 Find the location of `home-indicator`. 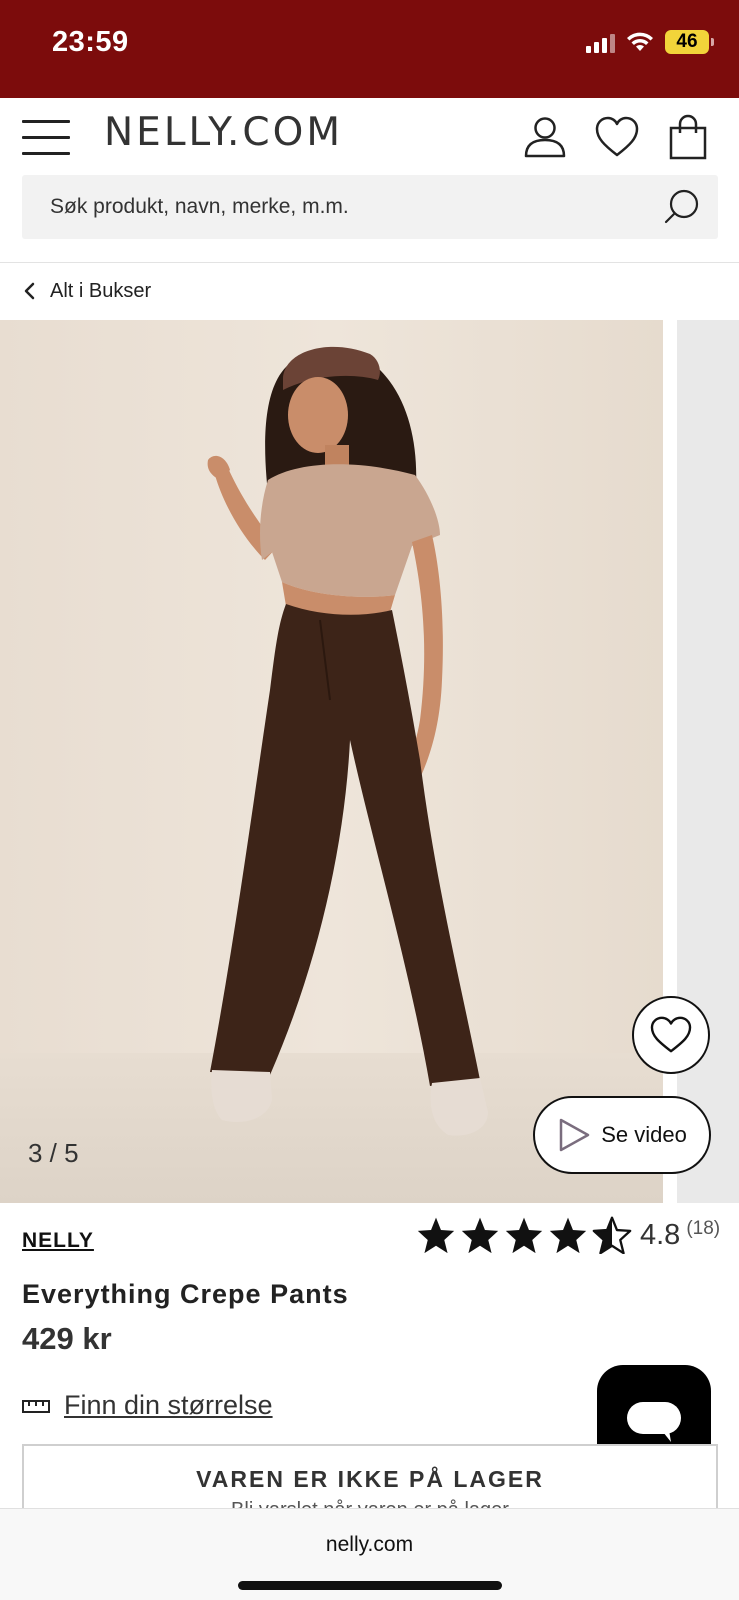

home-indicator is located at coordinates (370, 1585).